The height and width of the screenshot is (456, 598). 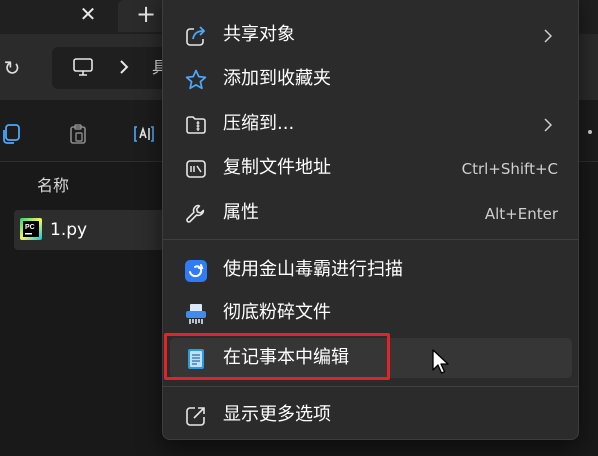 I want to click on copy-icon, so click(x=12, y=134).